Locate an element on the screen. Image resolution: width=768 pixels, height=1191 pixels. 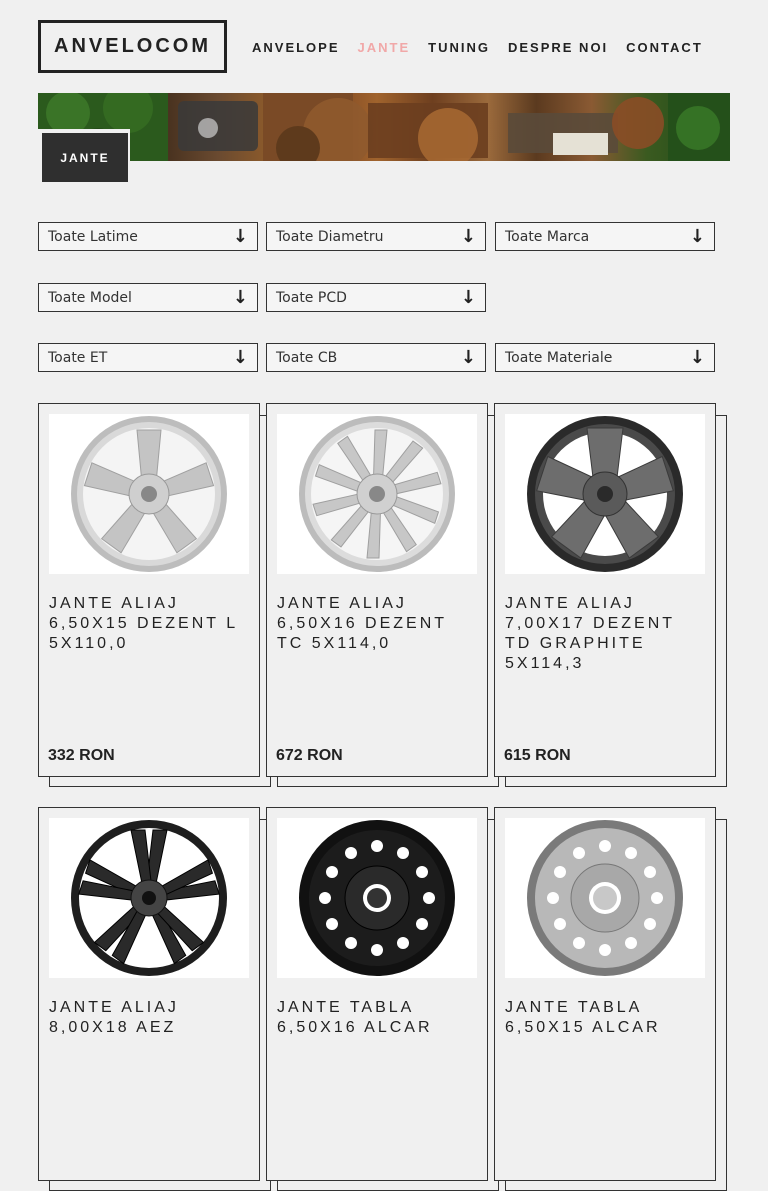
filter-cb-select: Toate CB ↓ is located at coordinates (376, 357).